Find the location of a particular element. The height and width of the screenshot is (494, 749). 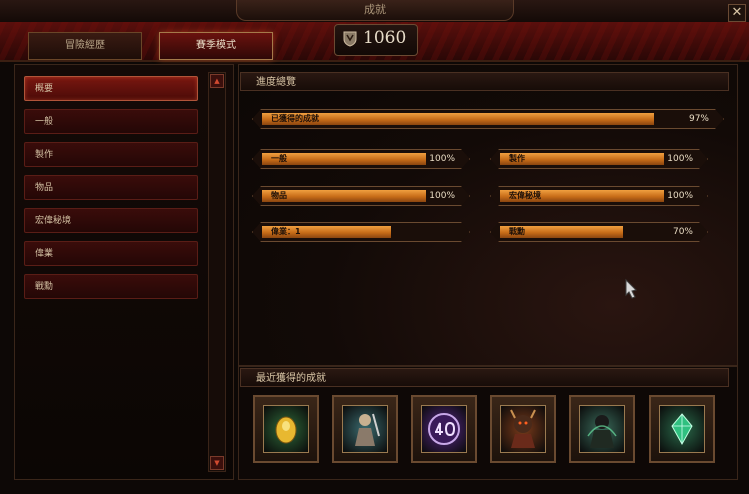

score-value: 1060 is located at coordinates (385, 38).